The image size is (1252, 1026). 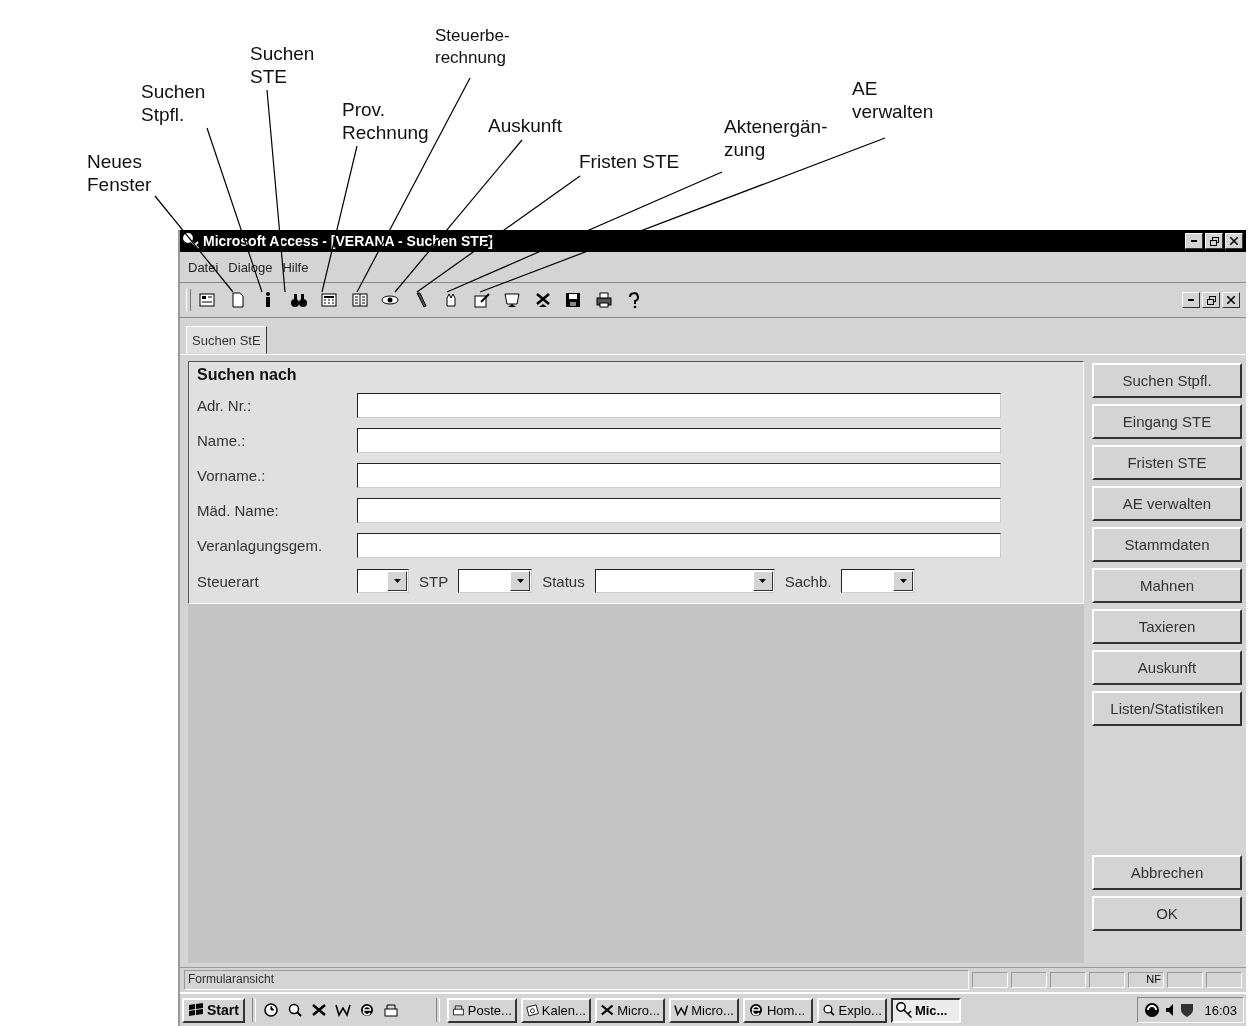 I want to click on callout-label: Neues Fenster, so click(x=119, y=173).